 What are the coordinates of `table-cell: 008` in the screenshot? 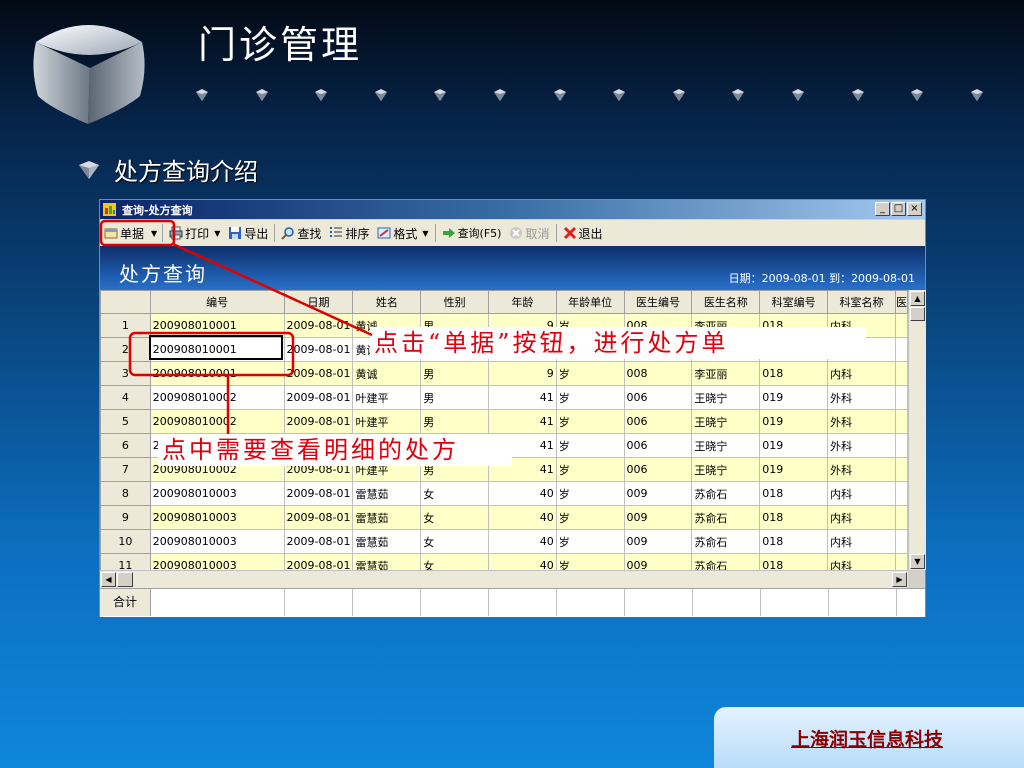 It's located at (658, 373).